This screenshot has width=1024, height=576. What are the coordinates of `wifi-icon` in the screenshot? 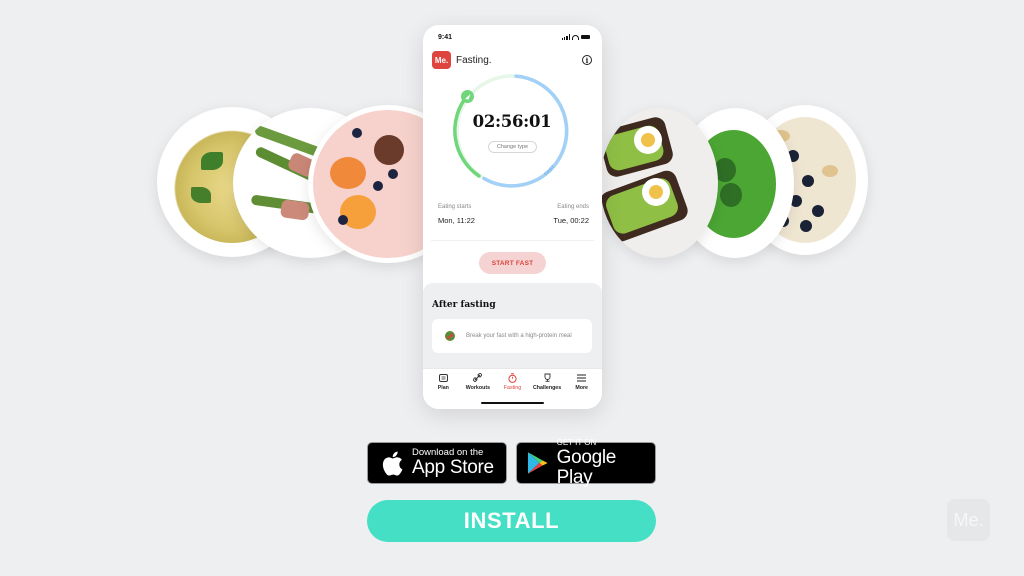 It's located at (575, 37).